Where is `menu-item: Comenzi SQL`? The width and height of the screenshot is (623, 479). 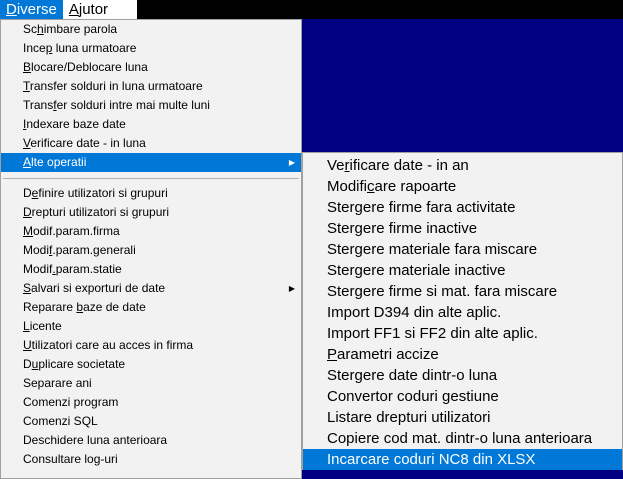 menu-item: Comenzi SQL is located at coordinates (151, 421).